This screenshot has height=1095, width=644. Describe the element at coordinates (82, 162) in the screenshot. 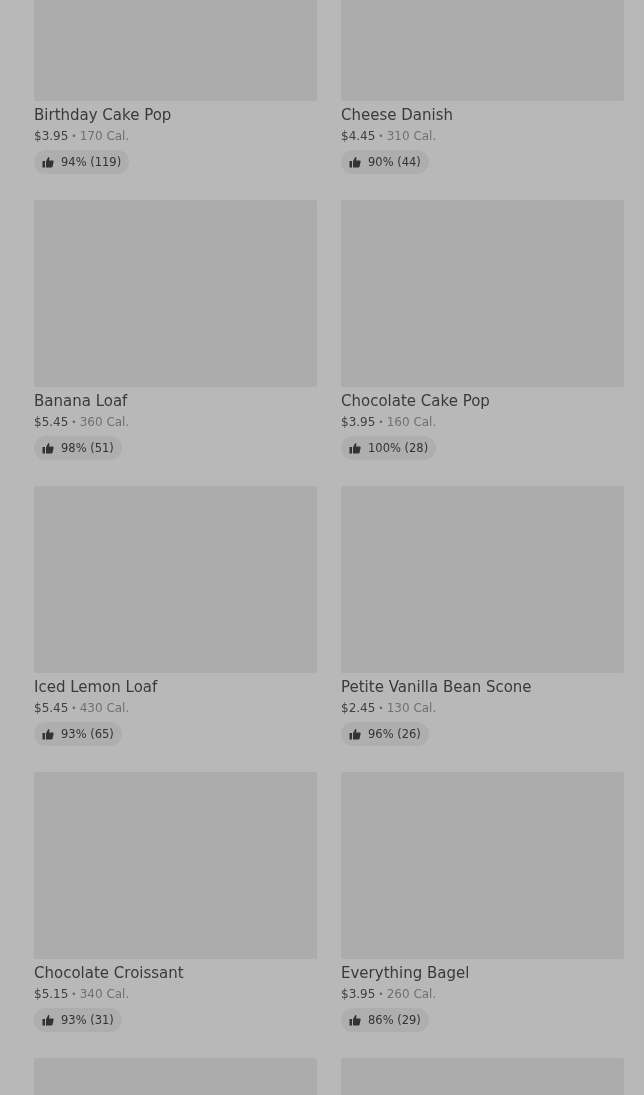

I see `rating-badge: 94% (119)` at that location.